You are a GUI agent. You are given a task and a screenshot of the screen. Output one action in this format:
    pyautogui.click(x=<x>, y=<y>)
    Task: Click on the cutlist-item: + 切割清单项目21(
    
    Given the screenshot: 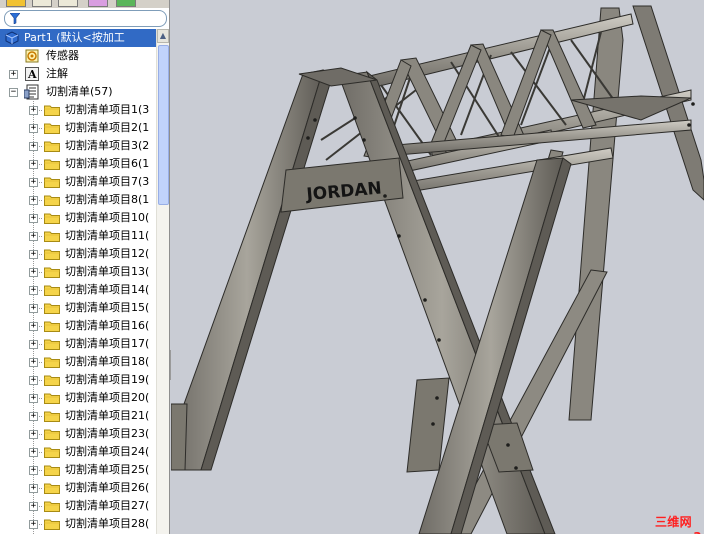 What is the action you would take?
    pyautogui.click(x=78, y=416)
    